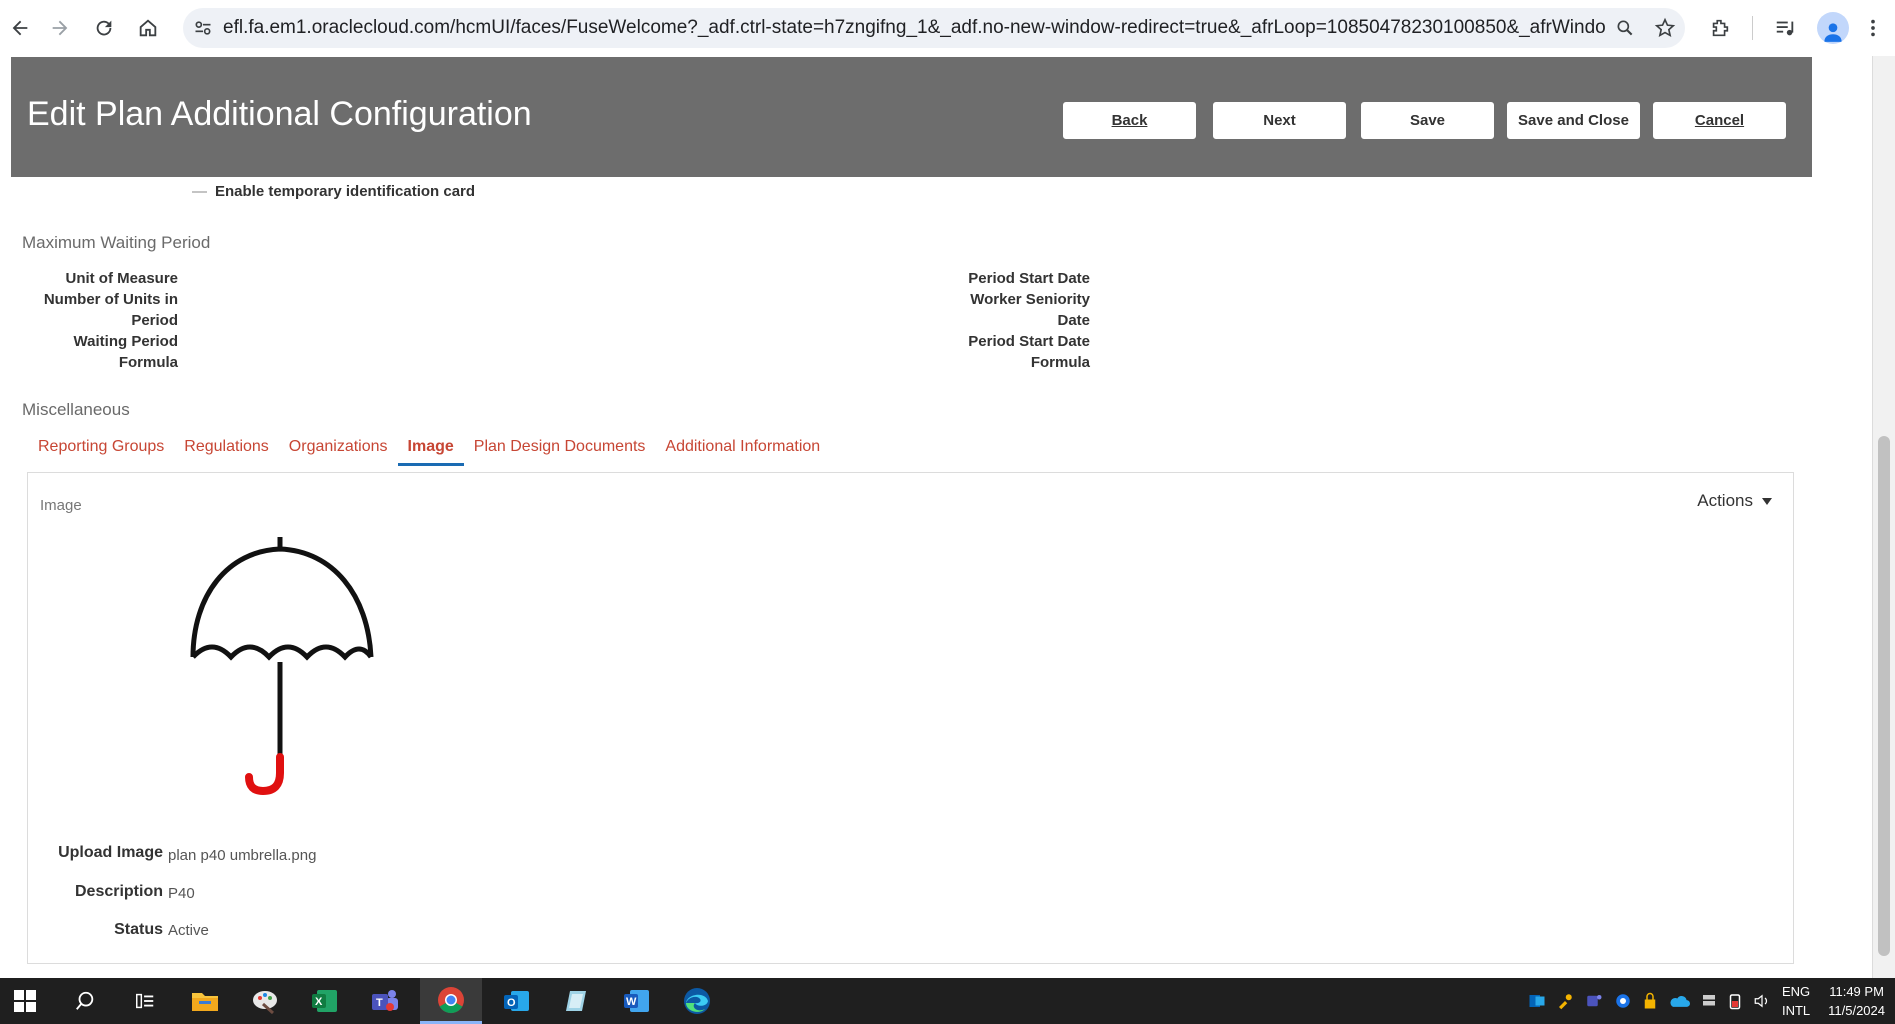 Image resolution: width=1895 pixels, height=1024 pixels. Describe the element at coordinates (1650, 1001) in the screenshot. I see `lock-tray-icon` at that location.